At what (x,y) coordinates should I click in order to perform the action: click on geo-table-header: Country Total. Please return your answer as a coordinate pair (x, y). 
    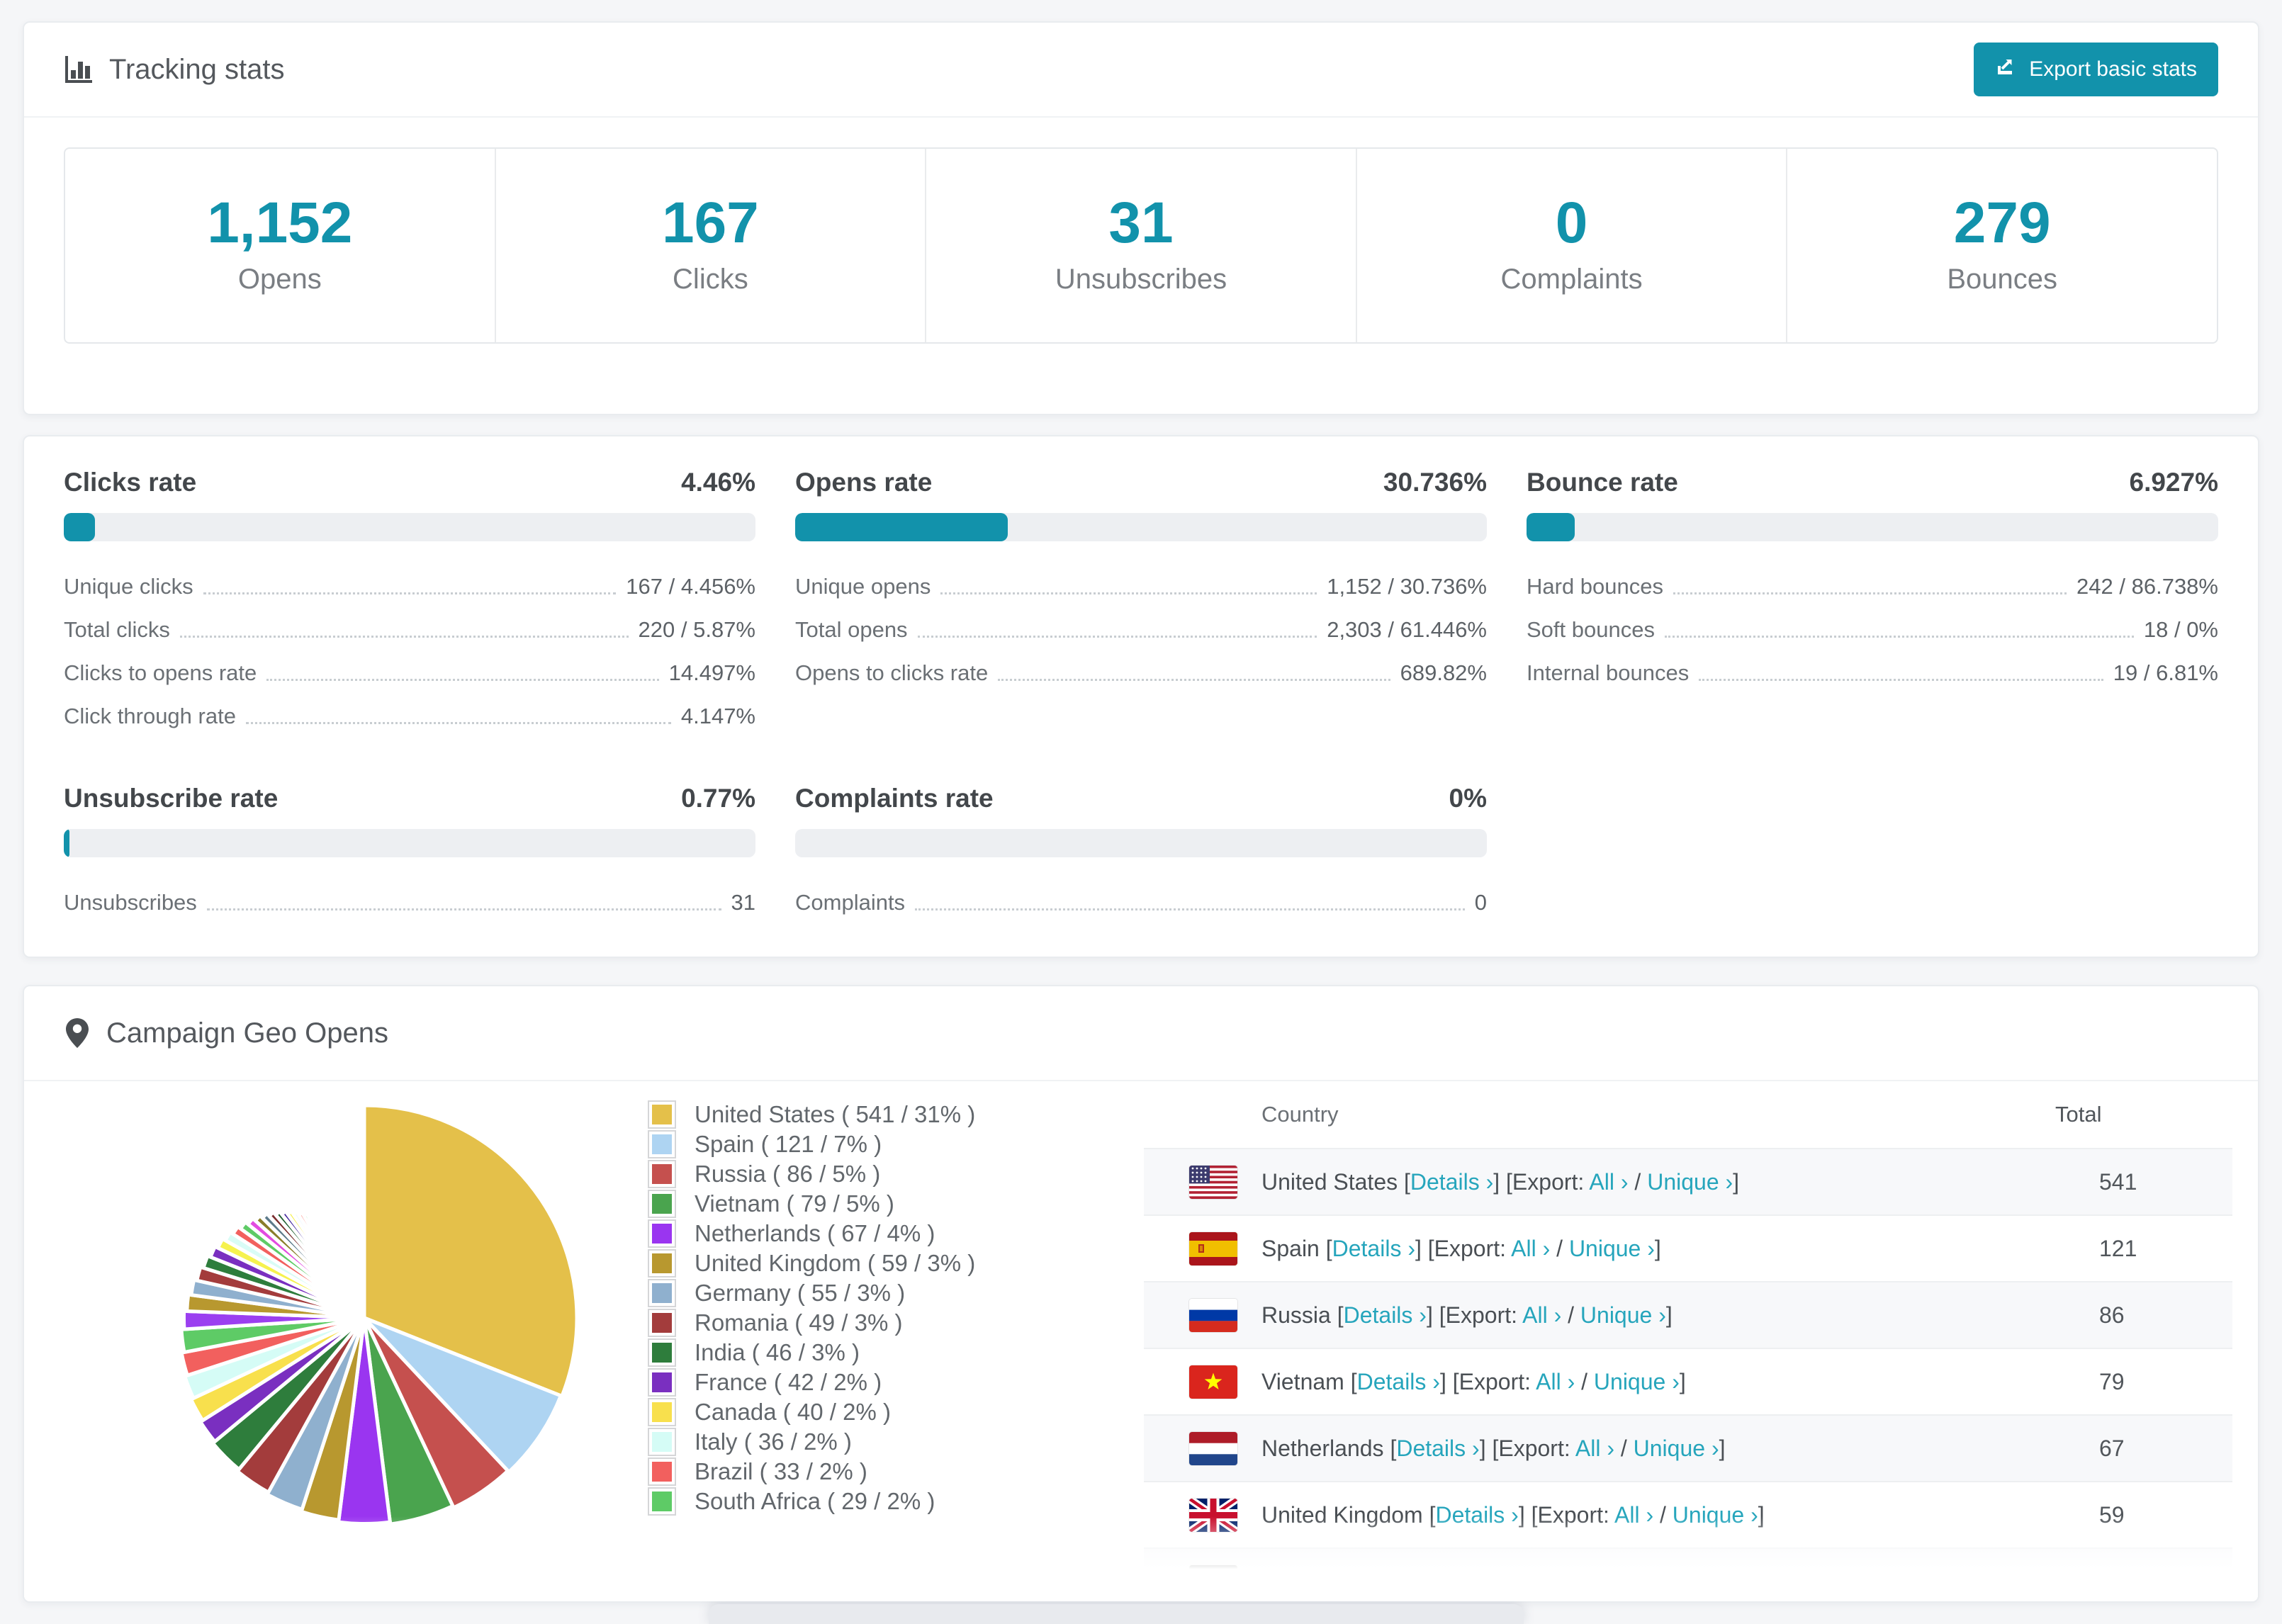
    Looking at the image, I should click on (1688, 1115).